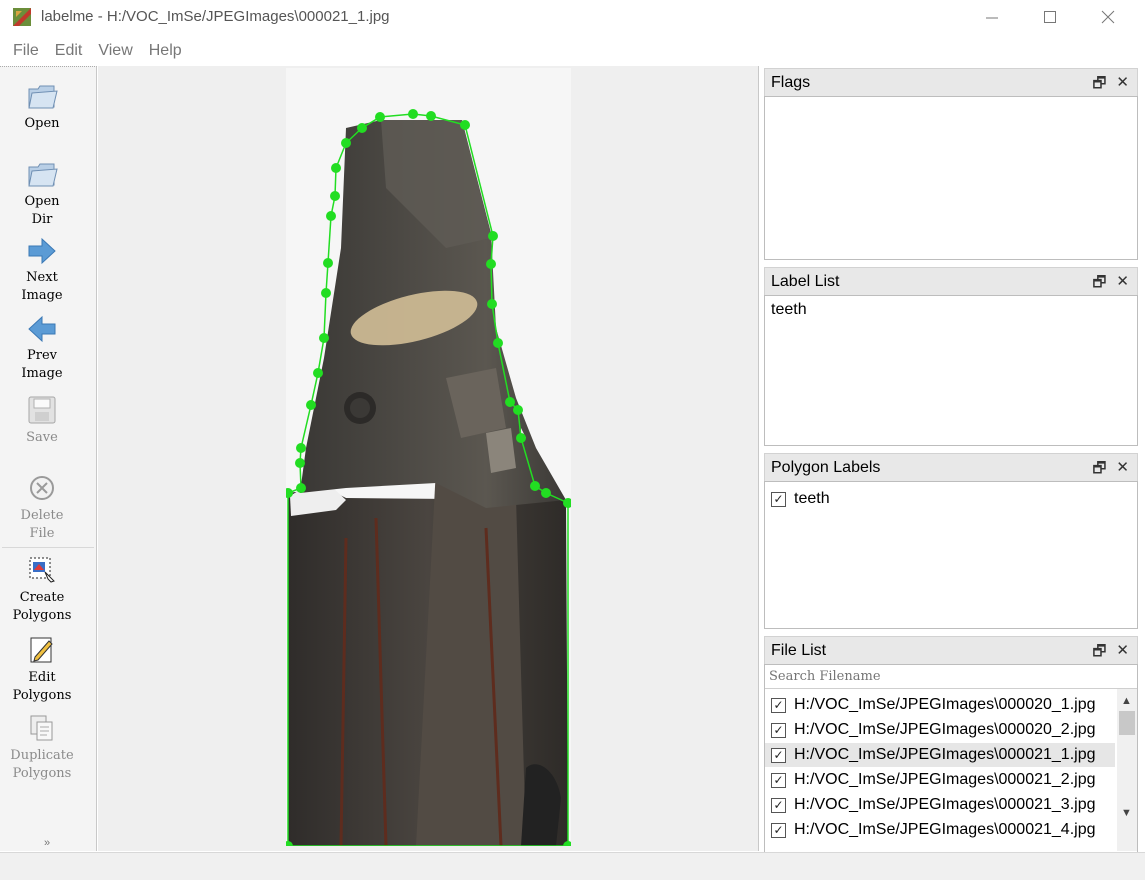  Describe the element at coordinates (951, 178) in the screenshot. I see `flags-list` at that location.